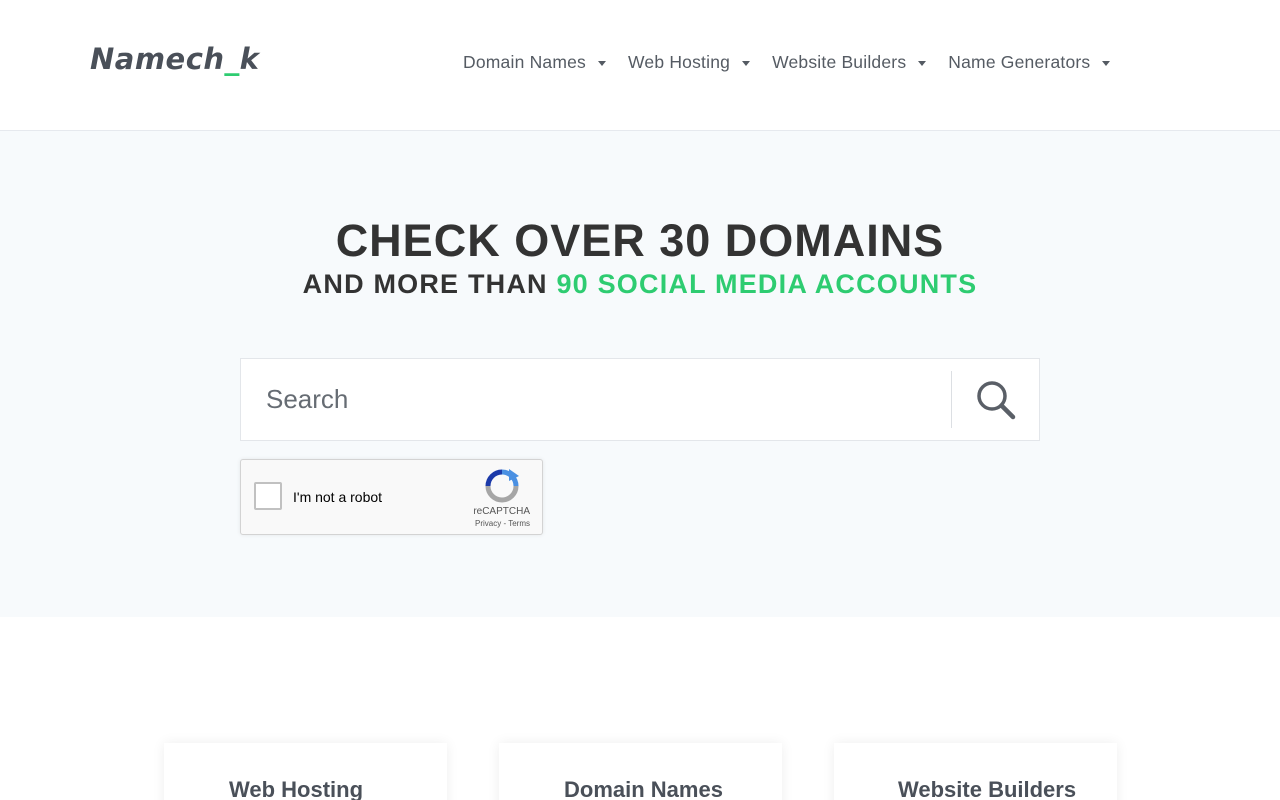 This screenshot has height=800, width=1280. I want to click on nav-website-builders-label: Website Builders, so click(839, 62).